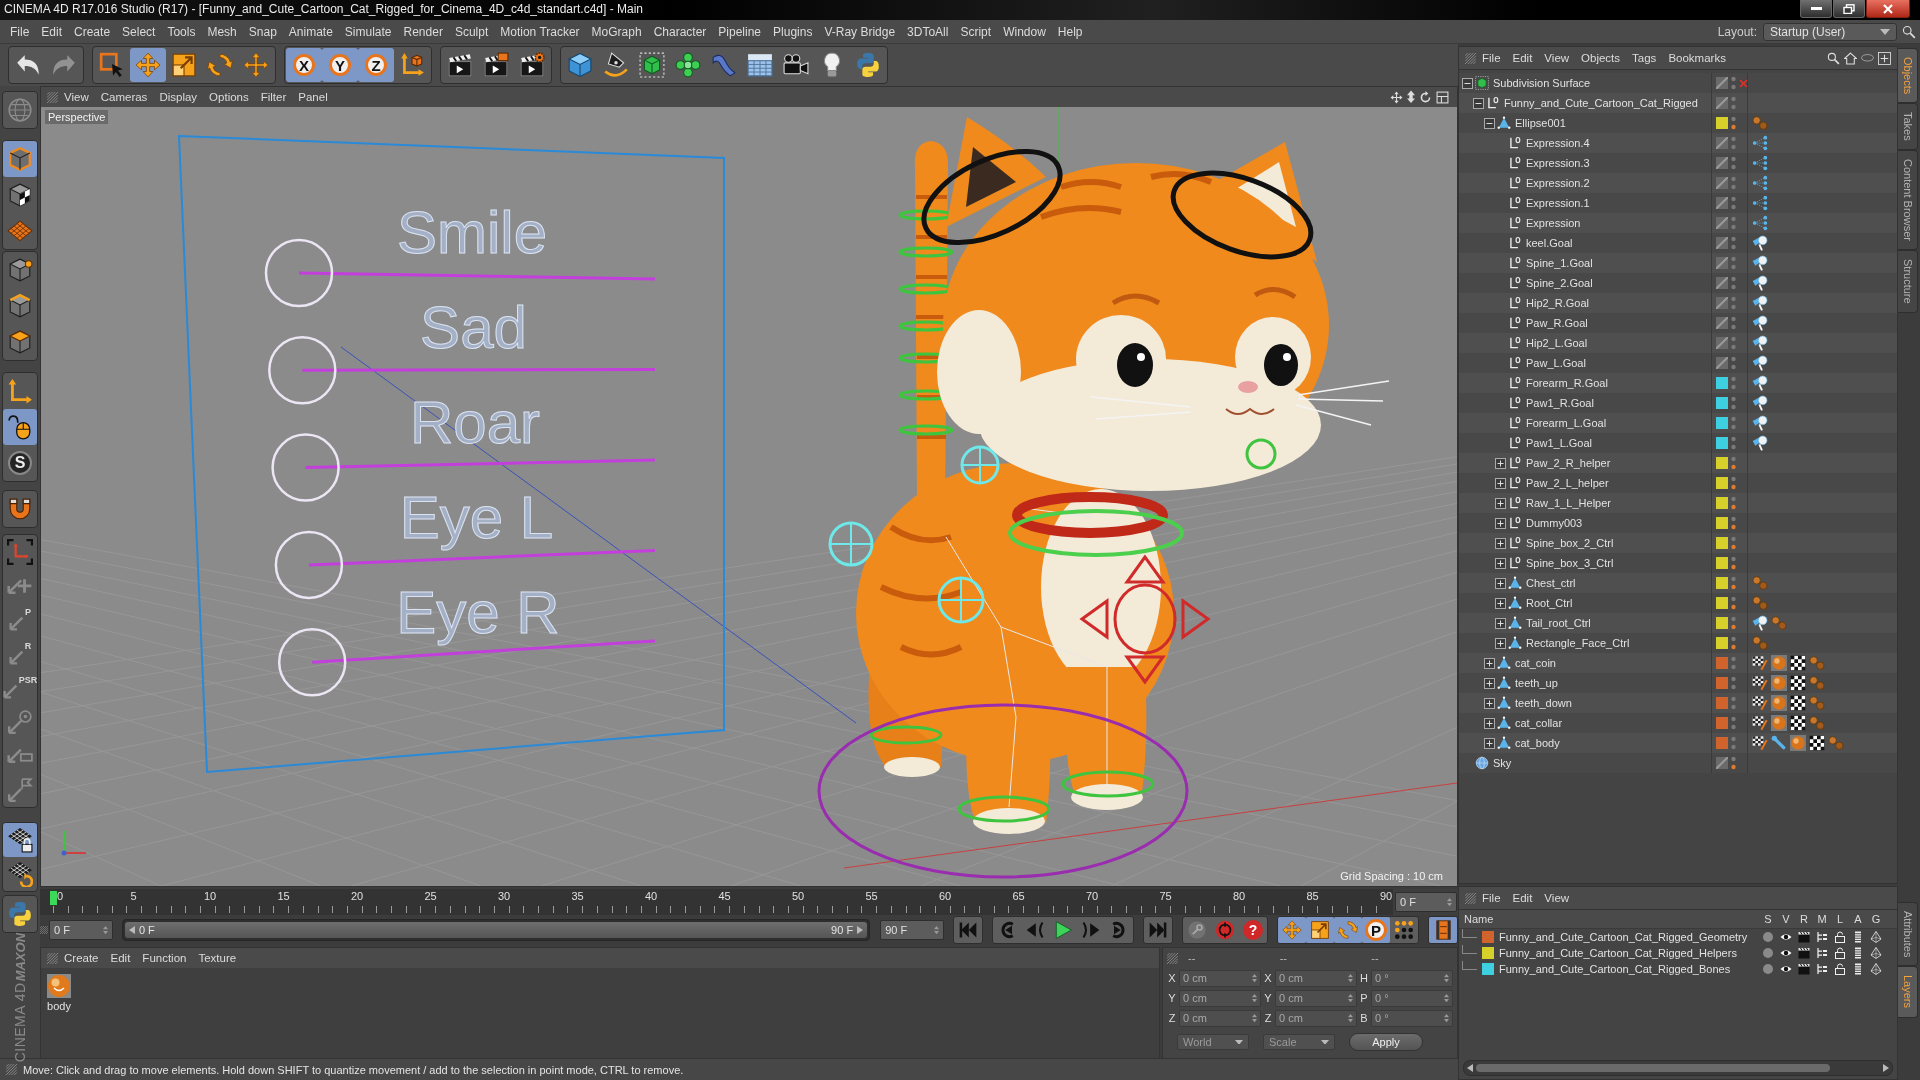 Image resolution: width=1920 pixels, height=1080 pixels. Describe the element at coordinates (928, 31) in the screenshot. I see `menu-item: 3DToAll` at that location.